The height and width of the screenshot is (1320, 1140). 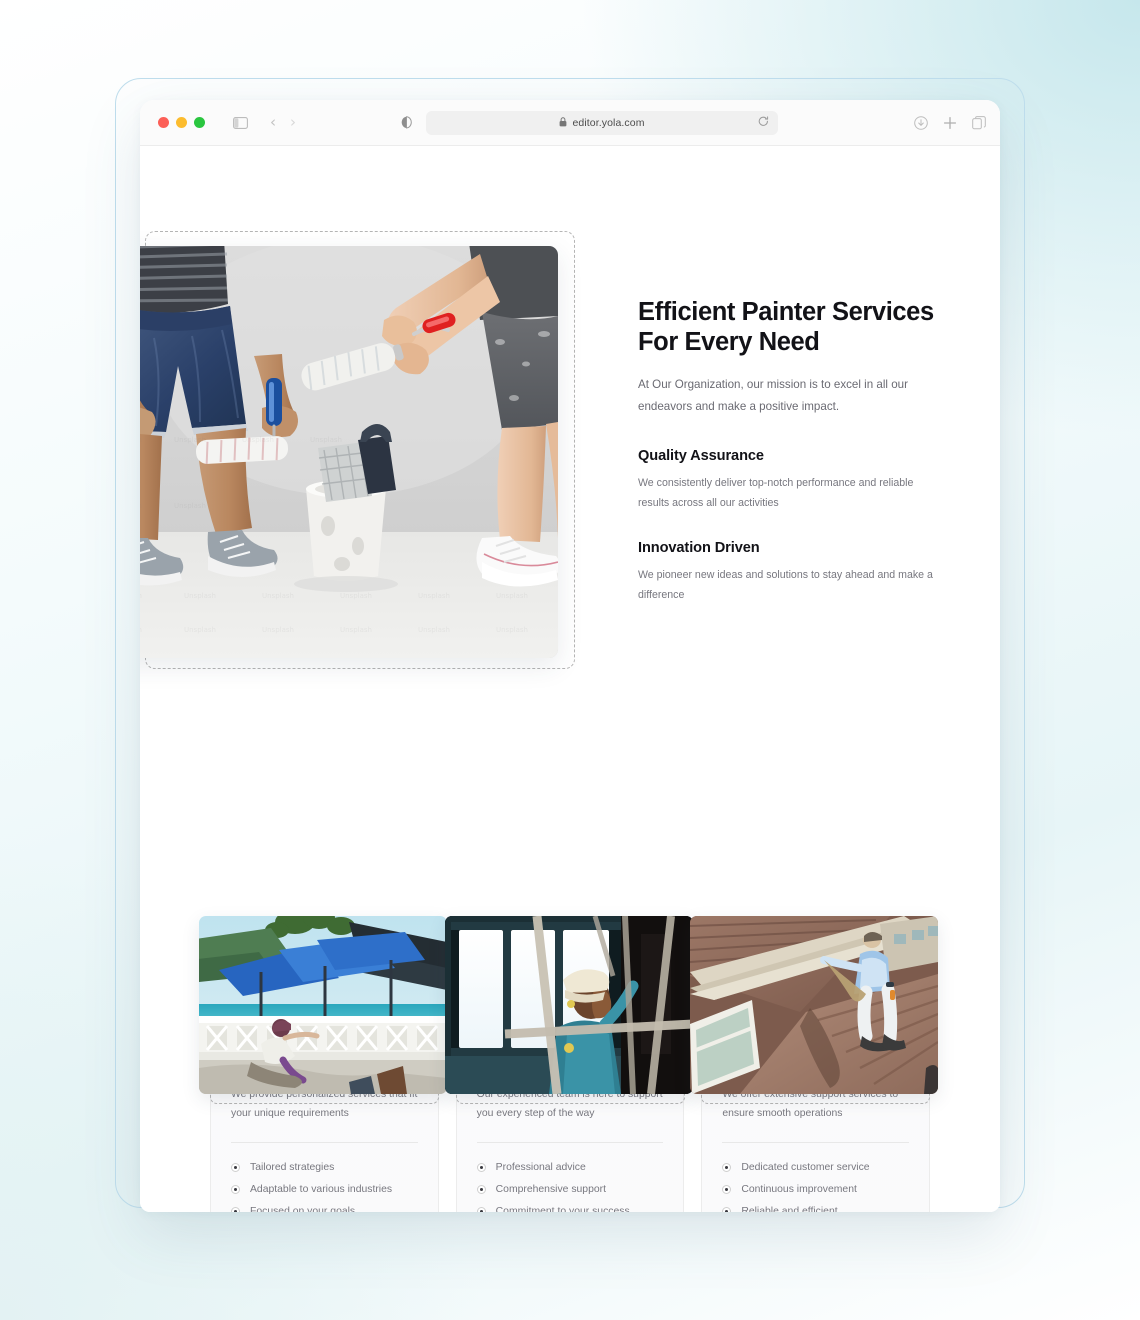 What do you see at coordinates (979, 122) in the screenshot?
I see `tab-overview-icon` at bounding box center [979, 122].